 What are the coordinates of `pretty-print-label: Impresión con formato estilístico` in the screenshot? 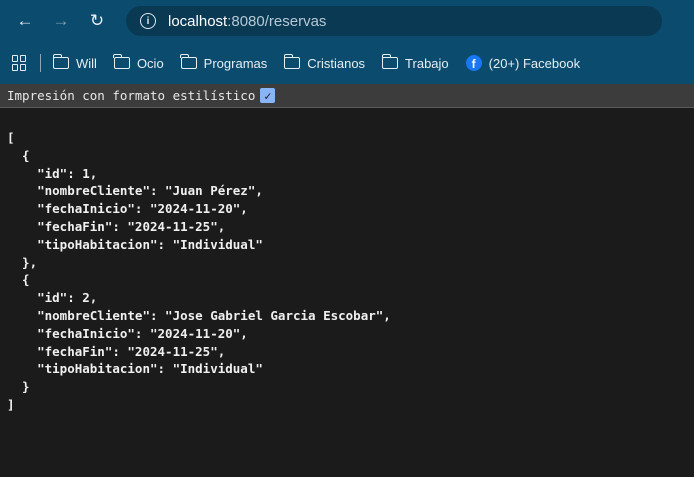 It's located at (131, 95).